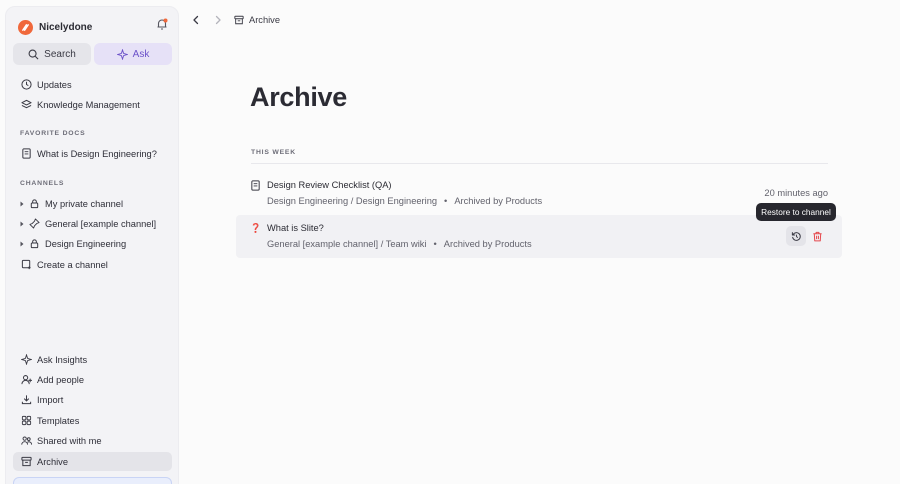 This screenshot has height=484, width=900. What do you see at coordinates (196, 20) in the screenshot?
I see `back-arrow-icon` at bounding box center [196, 20].